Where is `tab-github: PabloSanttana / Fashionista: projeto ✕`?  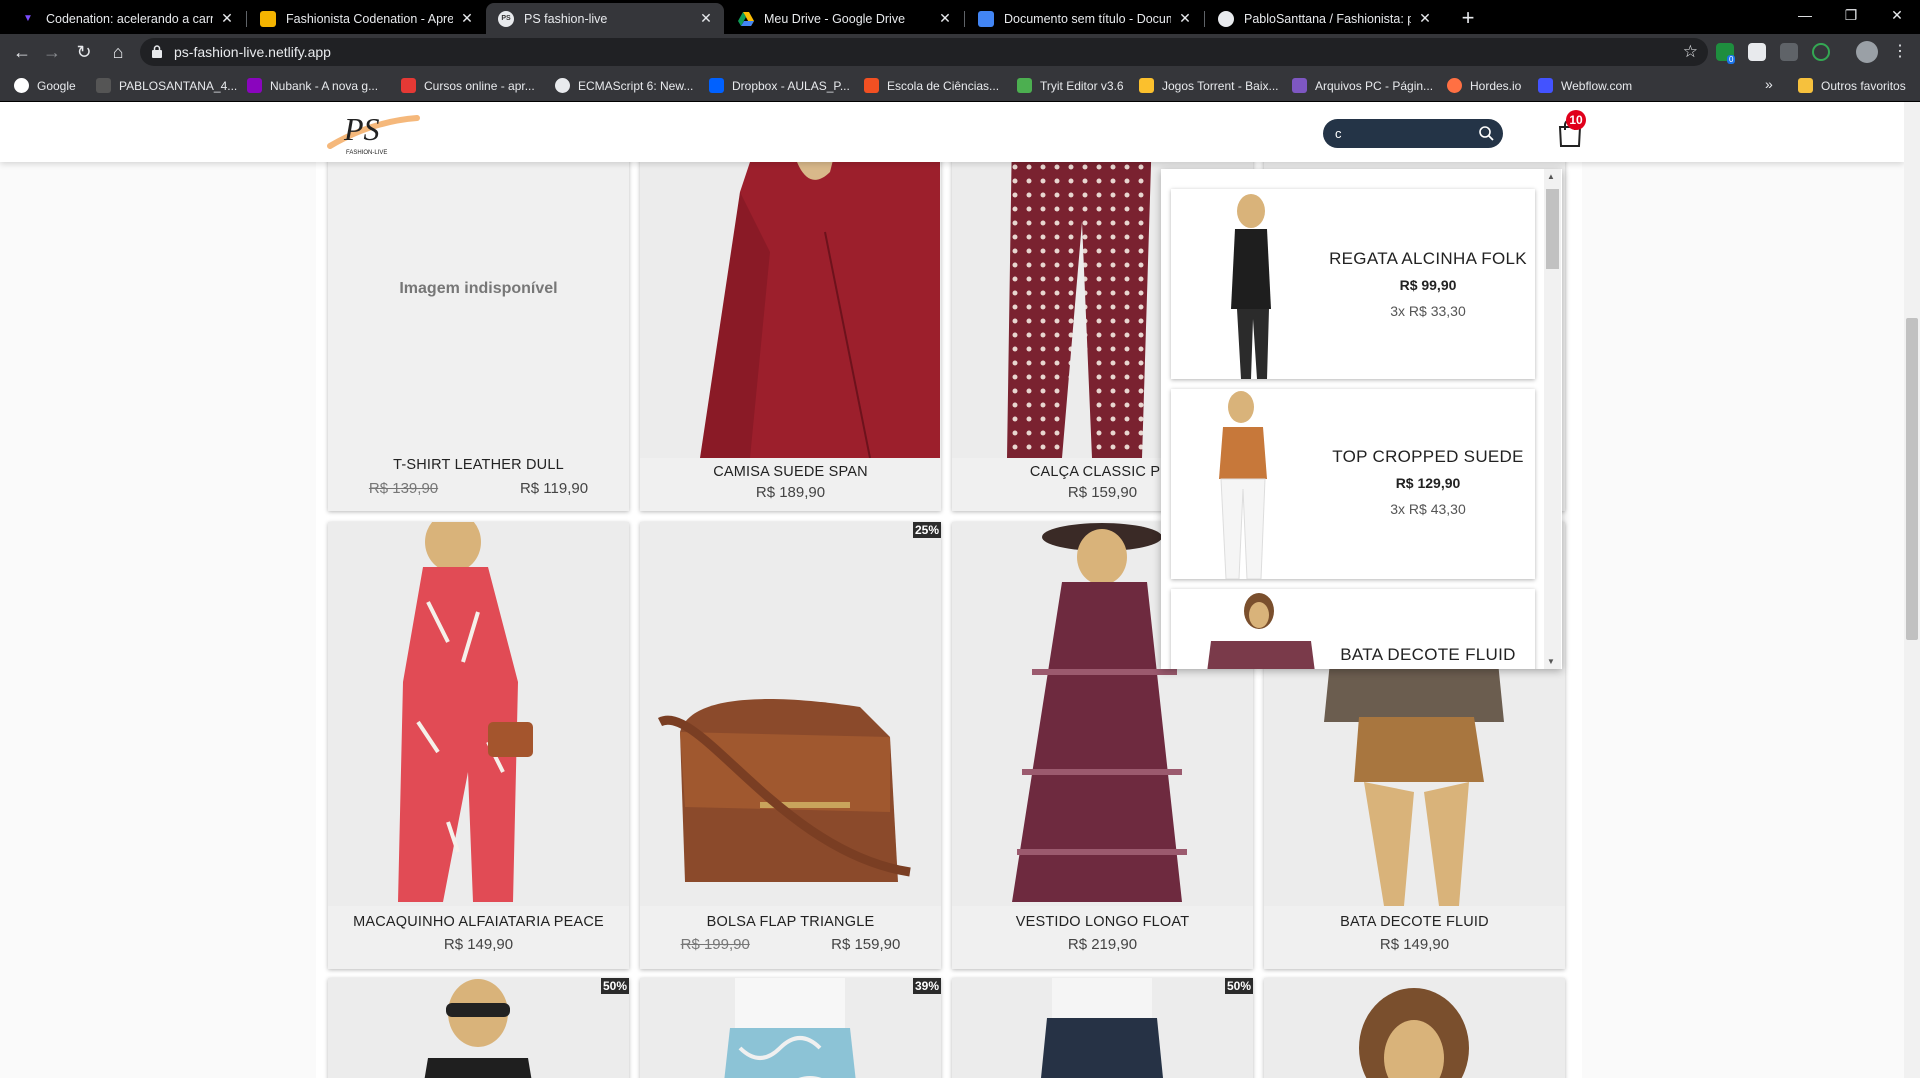 tab-github: PabloSanttana / Fashionista: projeto ✕ is located at coordinates (1324, 18).